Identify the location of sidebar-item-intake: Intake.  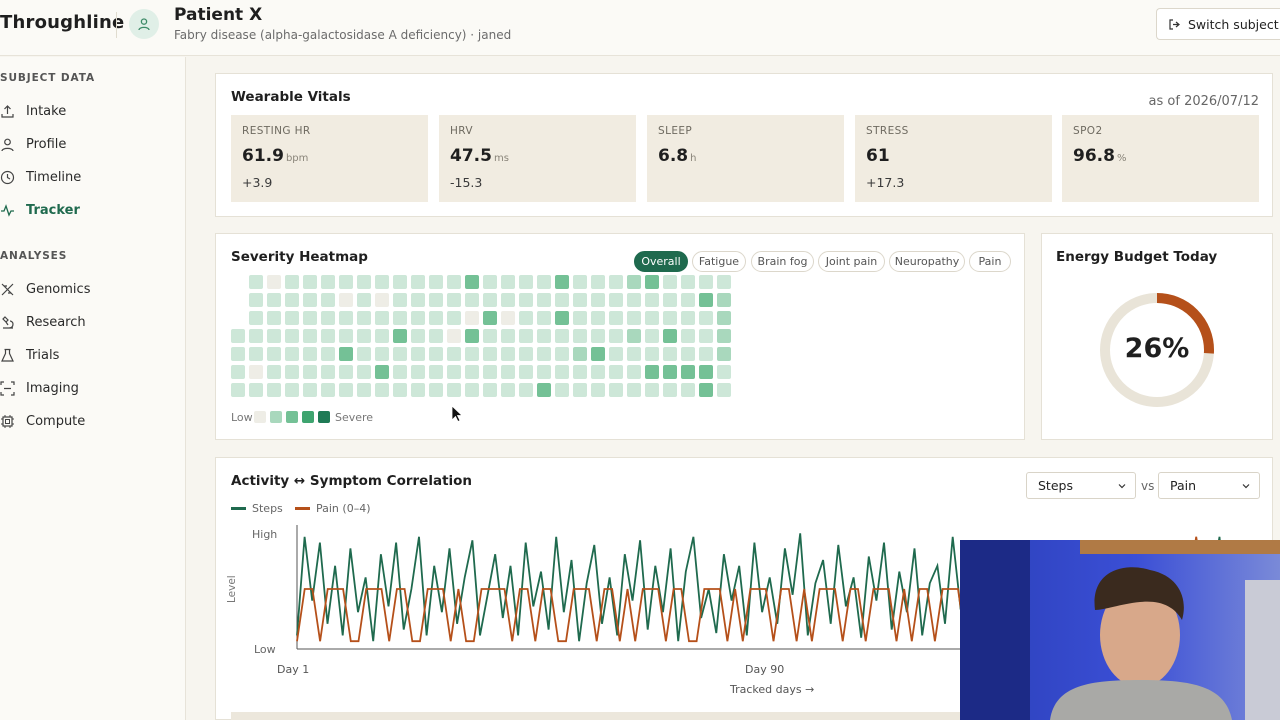
(90, 111).